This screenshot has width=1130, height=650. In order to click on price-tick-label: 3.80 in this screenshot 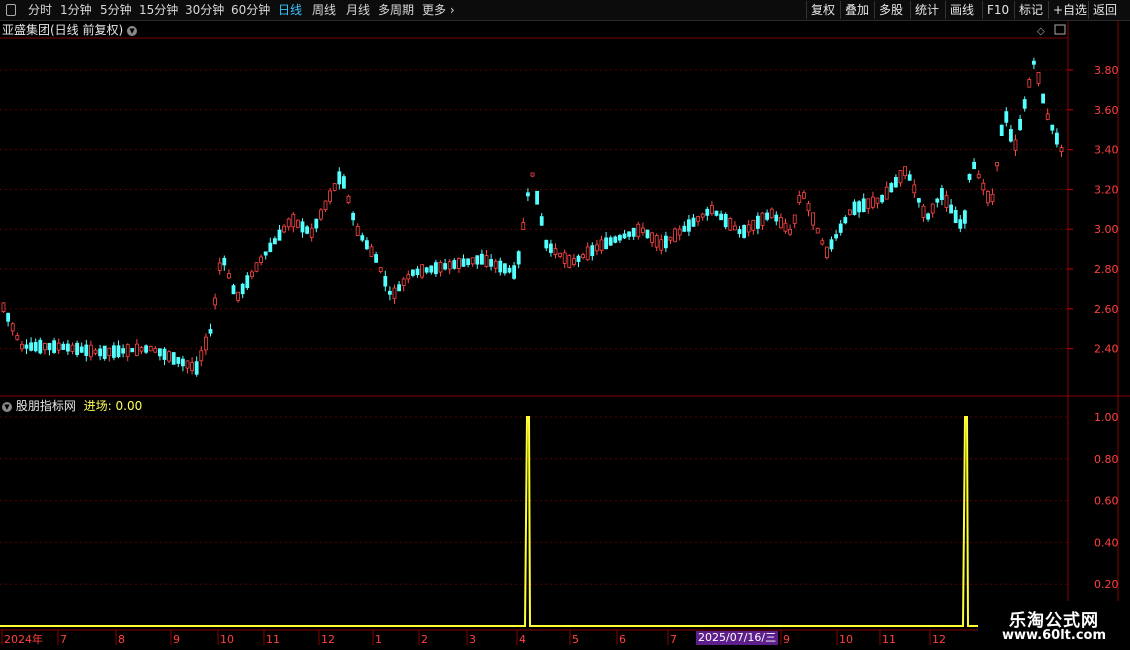, I will do `click(1106, 70)`.